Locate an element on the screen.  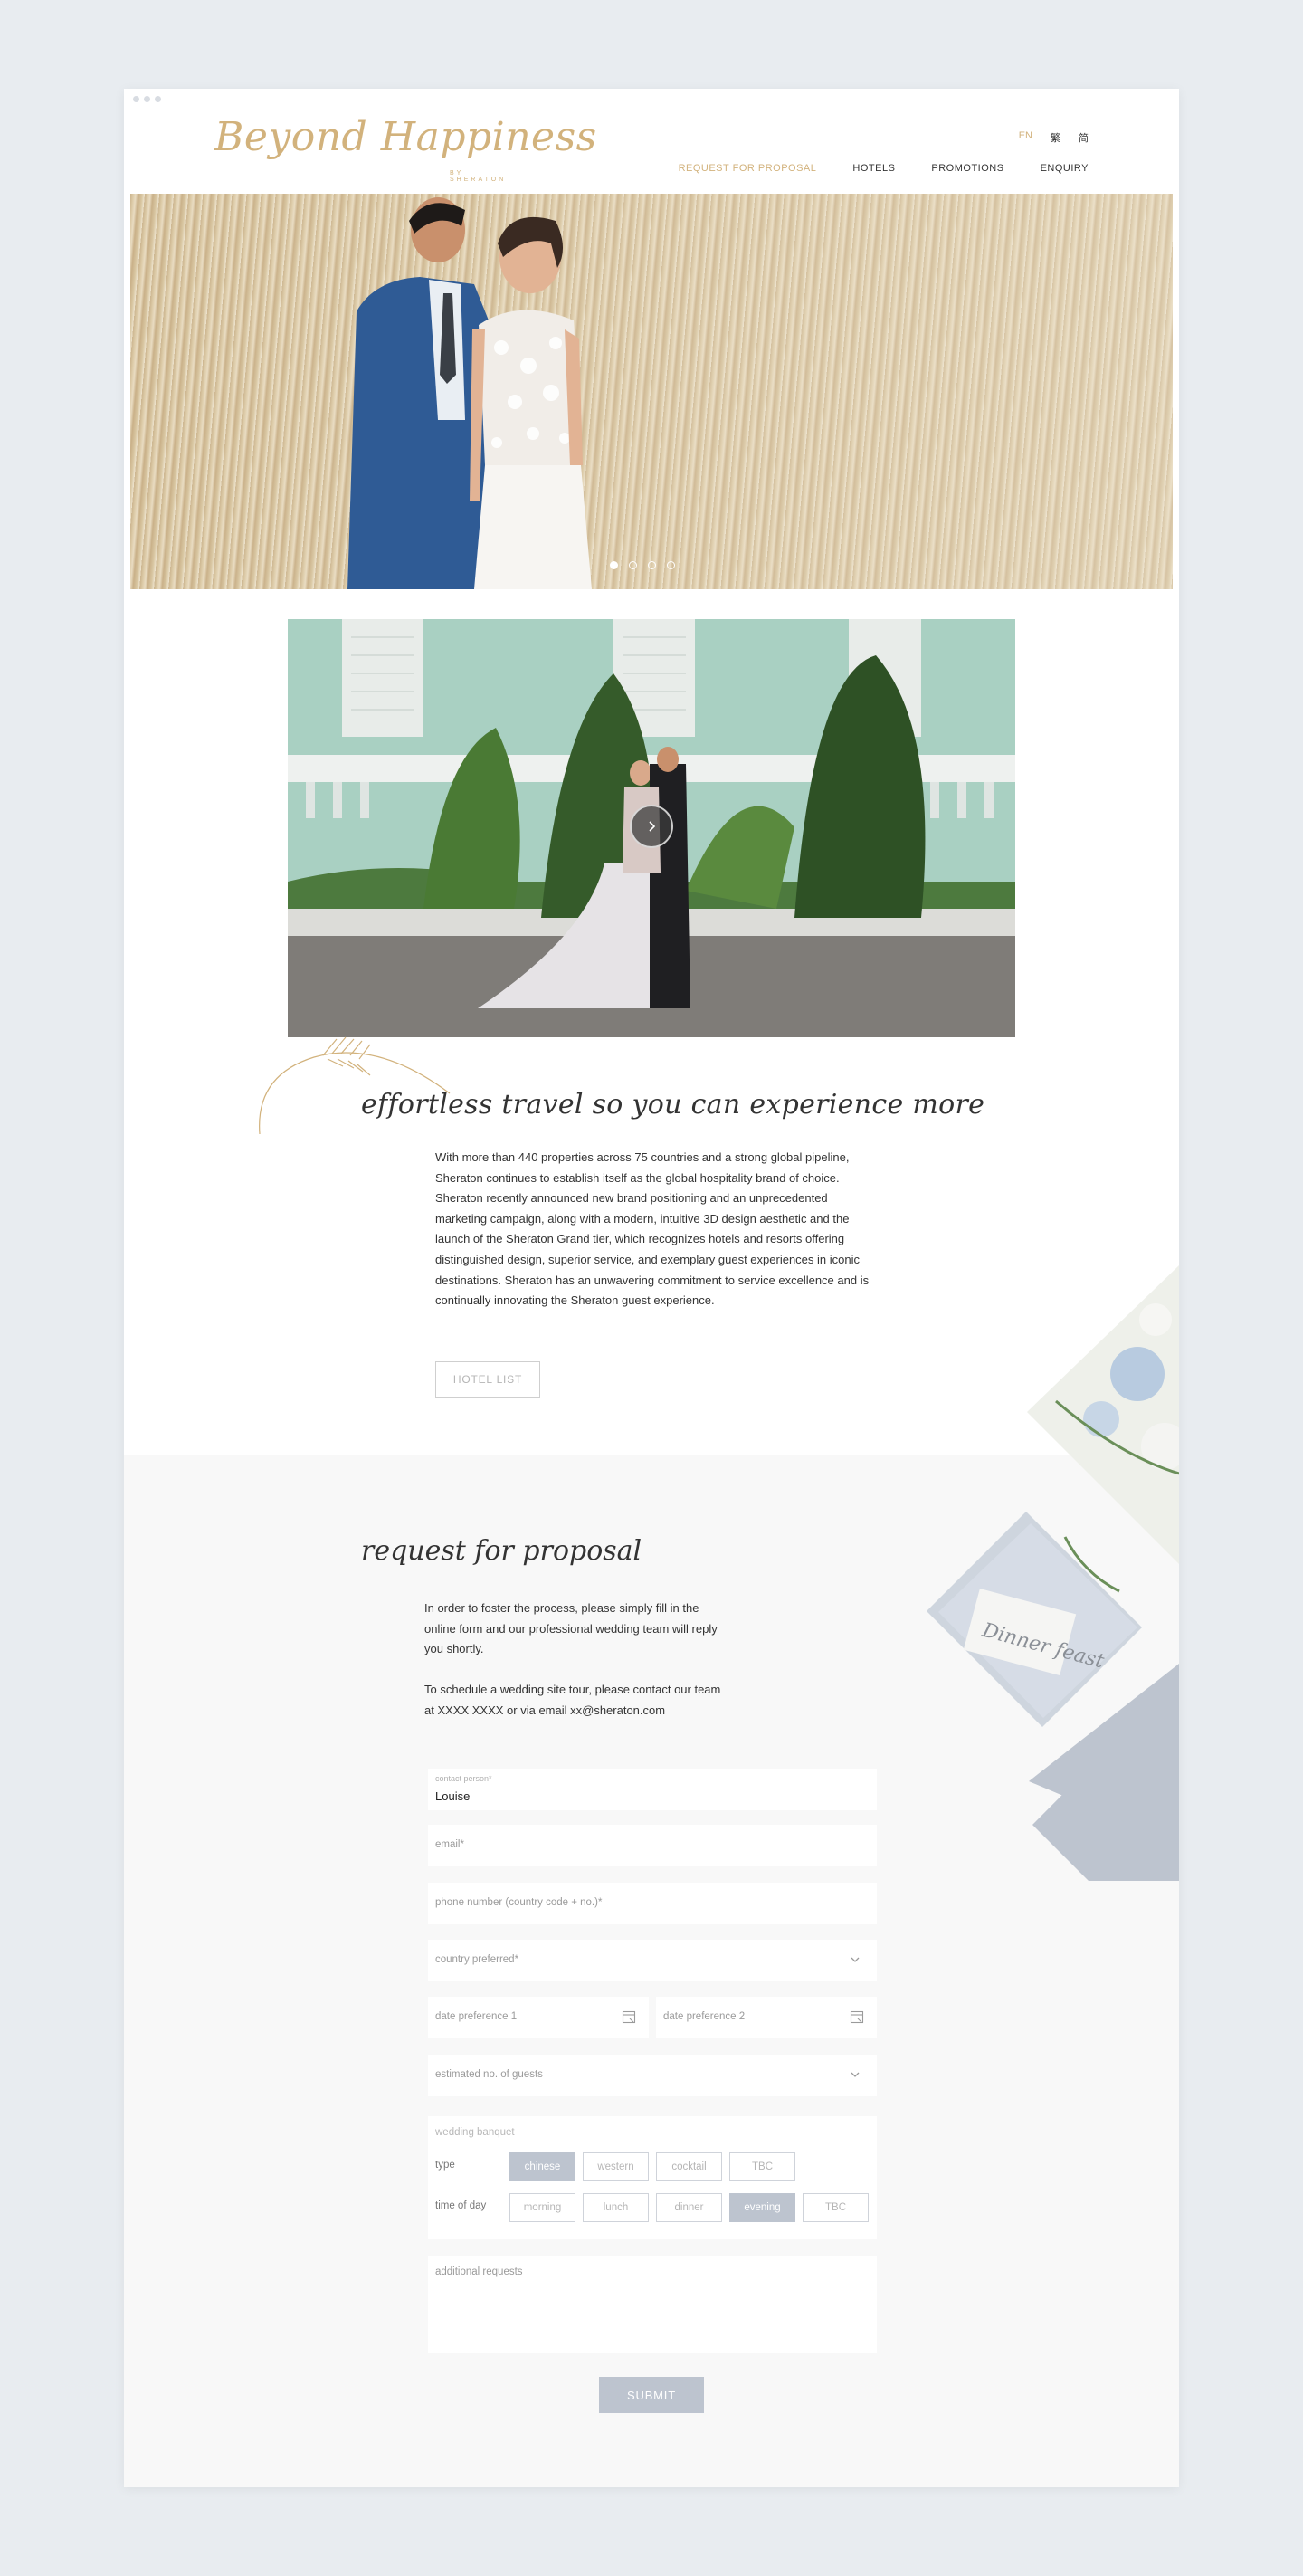
brand-logo: Beyond Happiness BY SHERATON is located at coordinates (405, 150).